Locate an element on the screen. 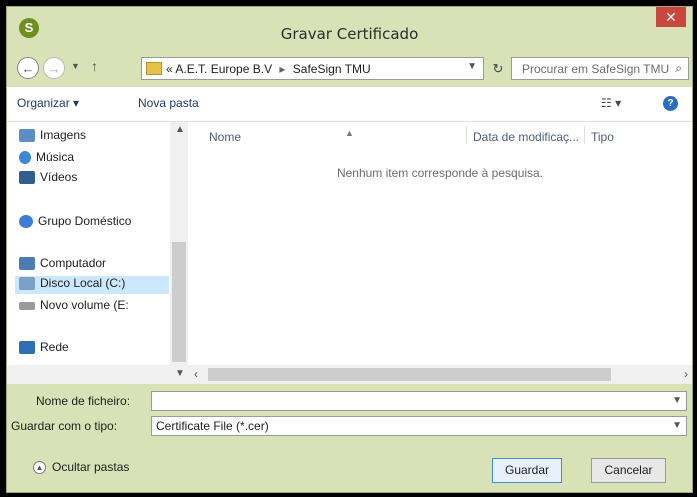 The width and height of the screenshot is (697, 497). up-button: ↑ is located at coordinates (94, 66).